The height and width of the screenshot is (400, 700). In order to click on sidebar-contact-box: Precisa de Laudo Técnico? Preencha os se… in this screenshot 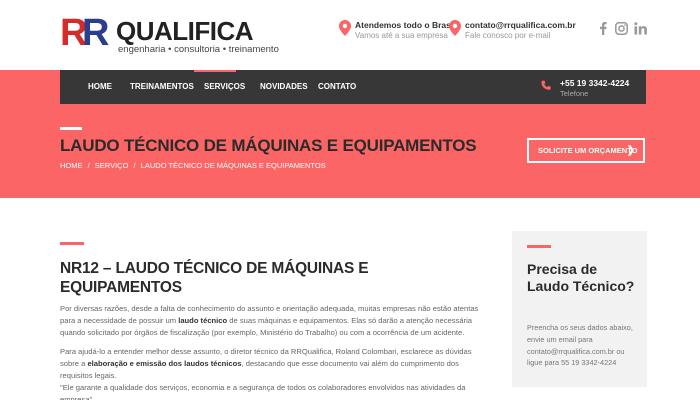, I will do `click(579, 309)`.